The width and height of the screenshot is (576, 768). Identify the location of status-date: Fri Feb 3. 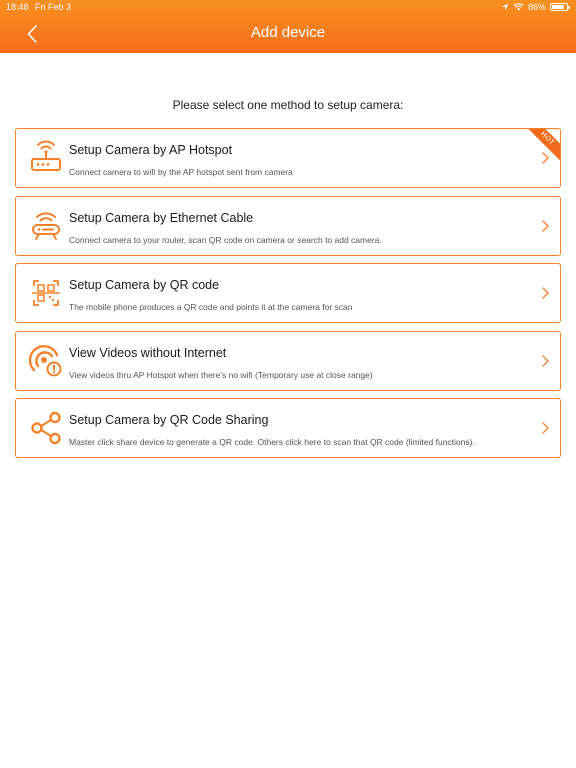
(53, 7).